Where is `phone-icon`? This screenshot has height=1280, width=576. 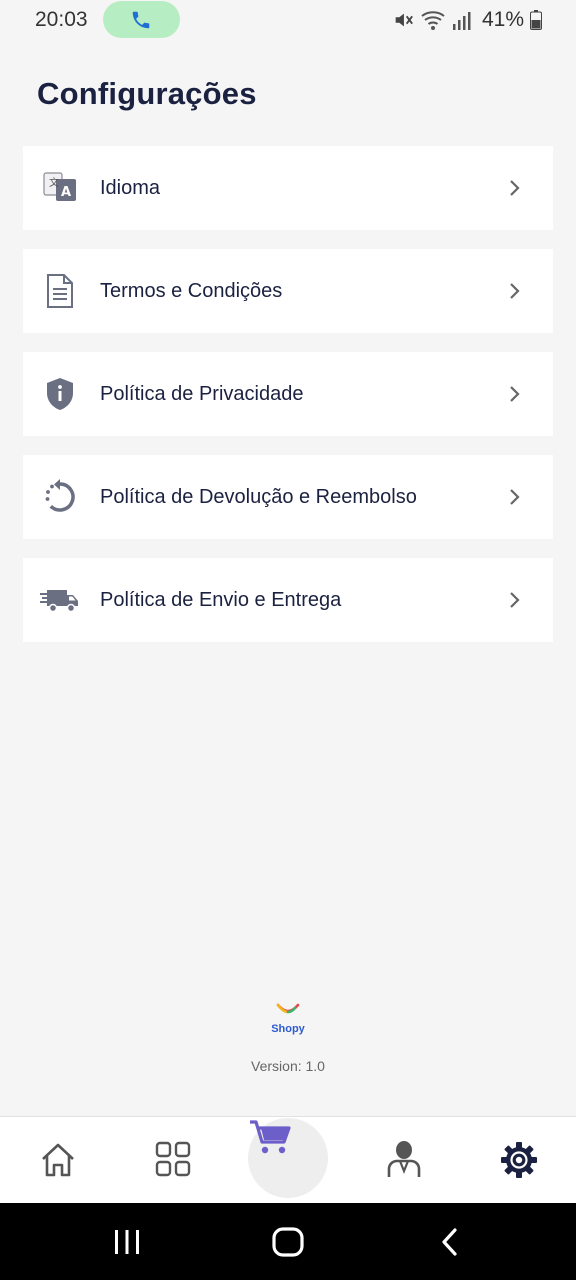 phone-icon is located at coordinates (141, 20).